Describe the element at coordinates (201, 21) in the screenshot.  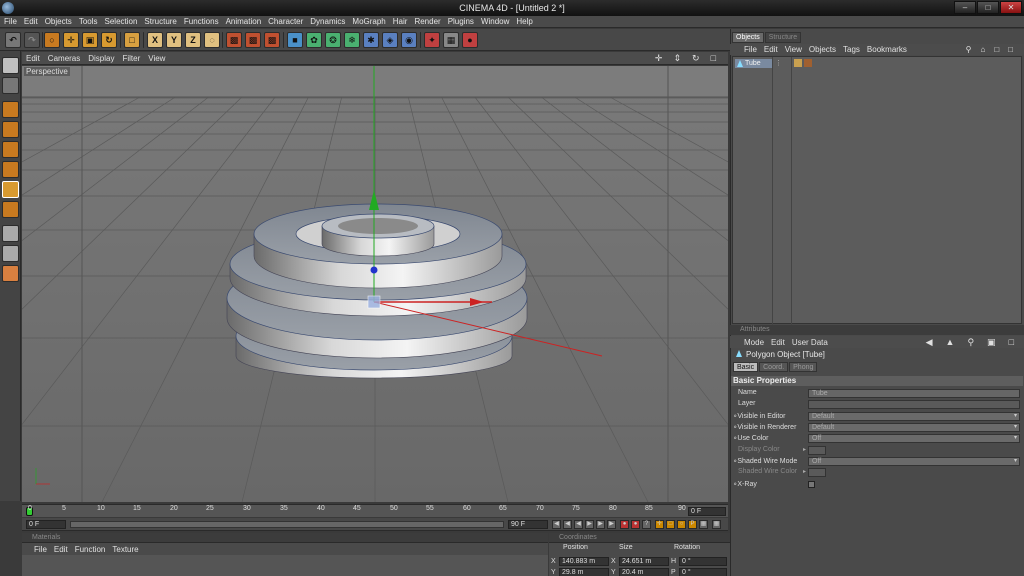
I see `menu-functions: Functions` at that location.